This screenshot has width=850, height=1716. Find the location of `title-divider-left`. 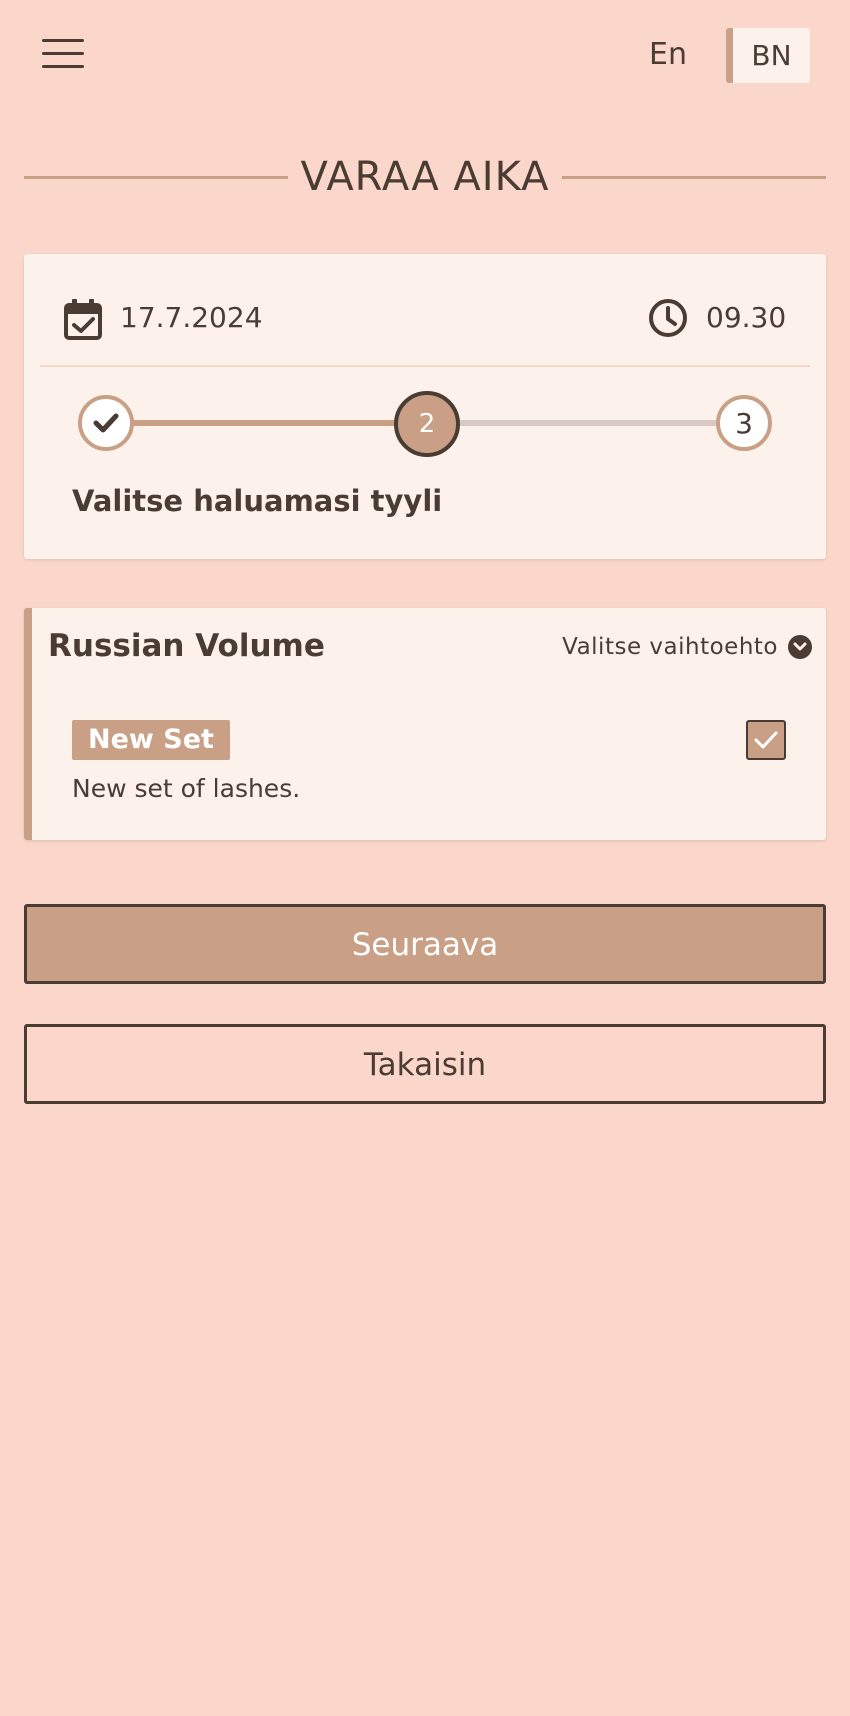

title-divider-left is located at coordinates (156, 177).